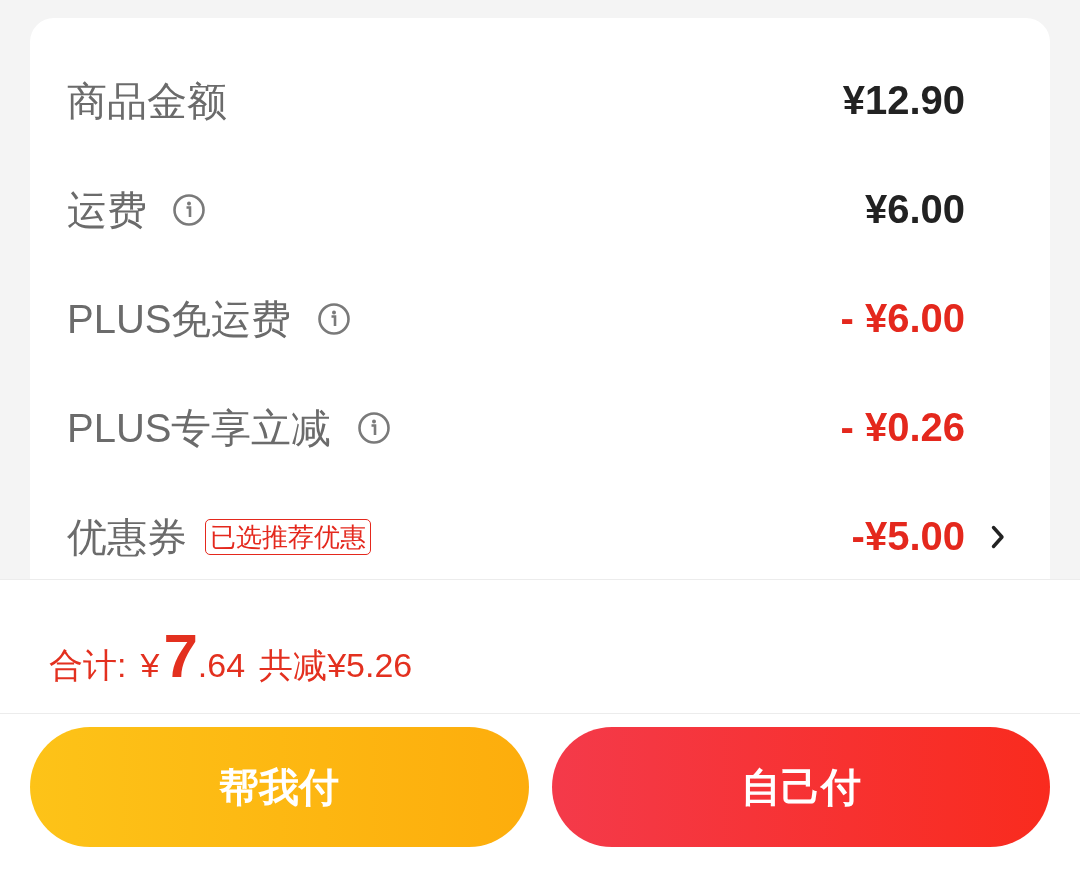  I want to click on chevron-right-icon, so click(998, 536).